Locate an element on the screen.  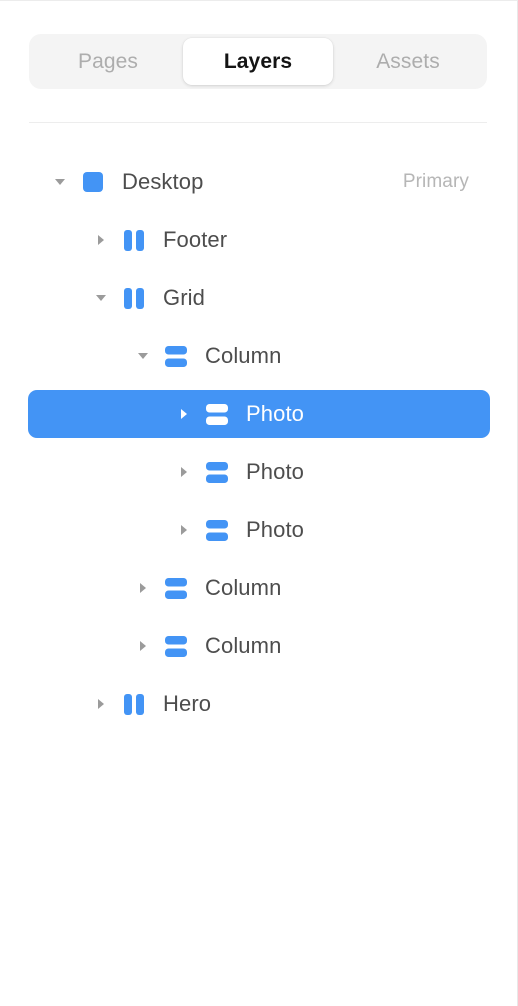
layer-row: Footer is located at coordinates (259, 240).